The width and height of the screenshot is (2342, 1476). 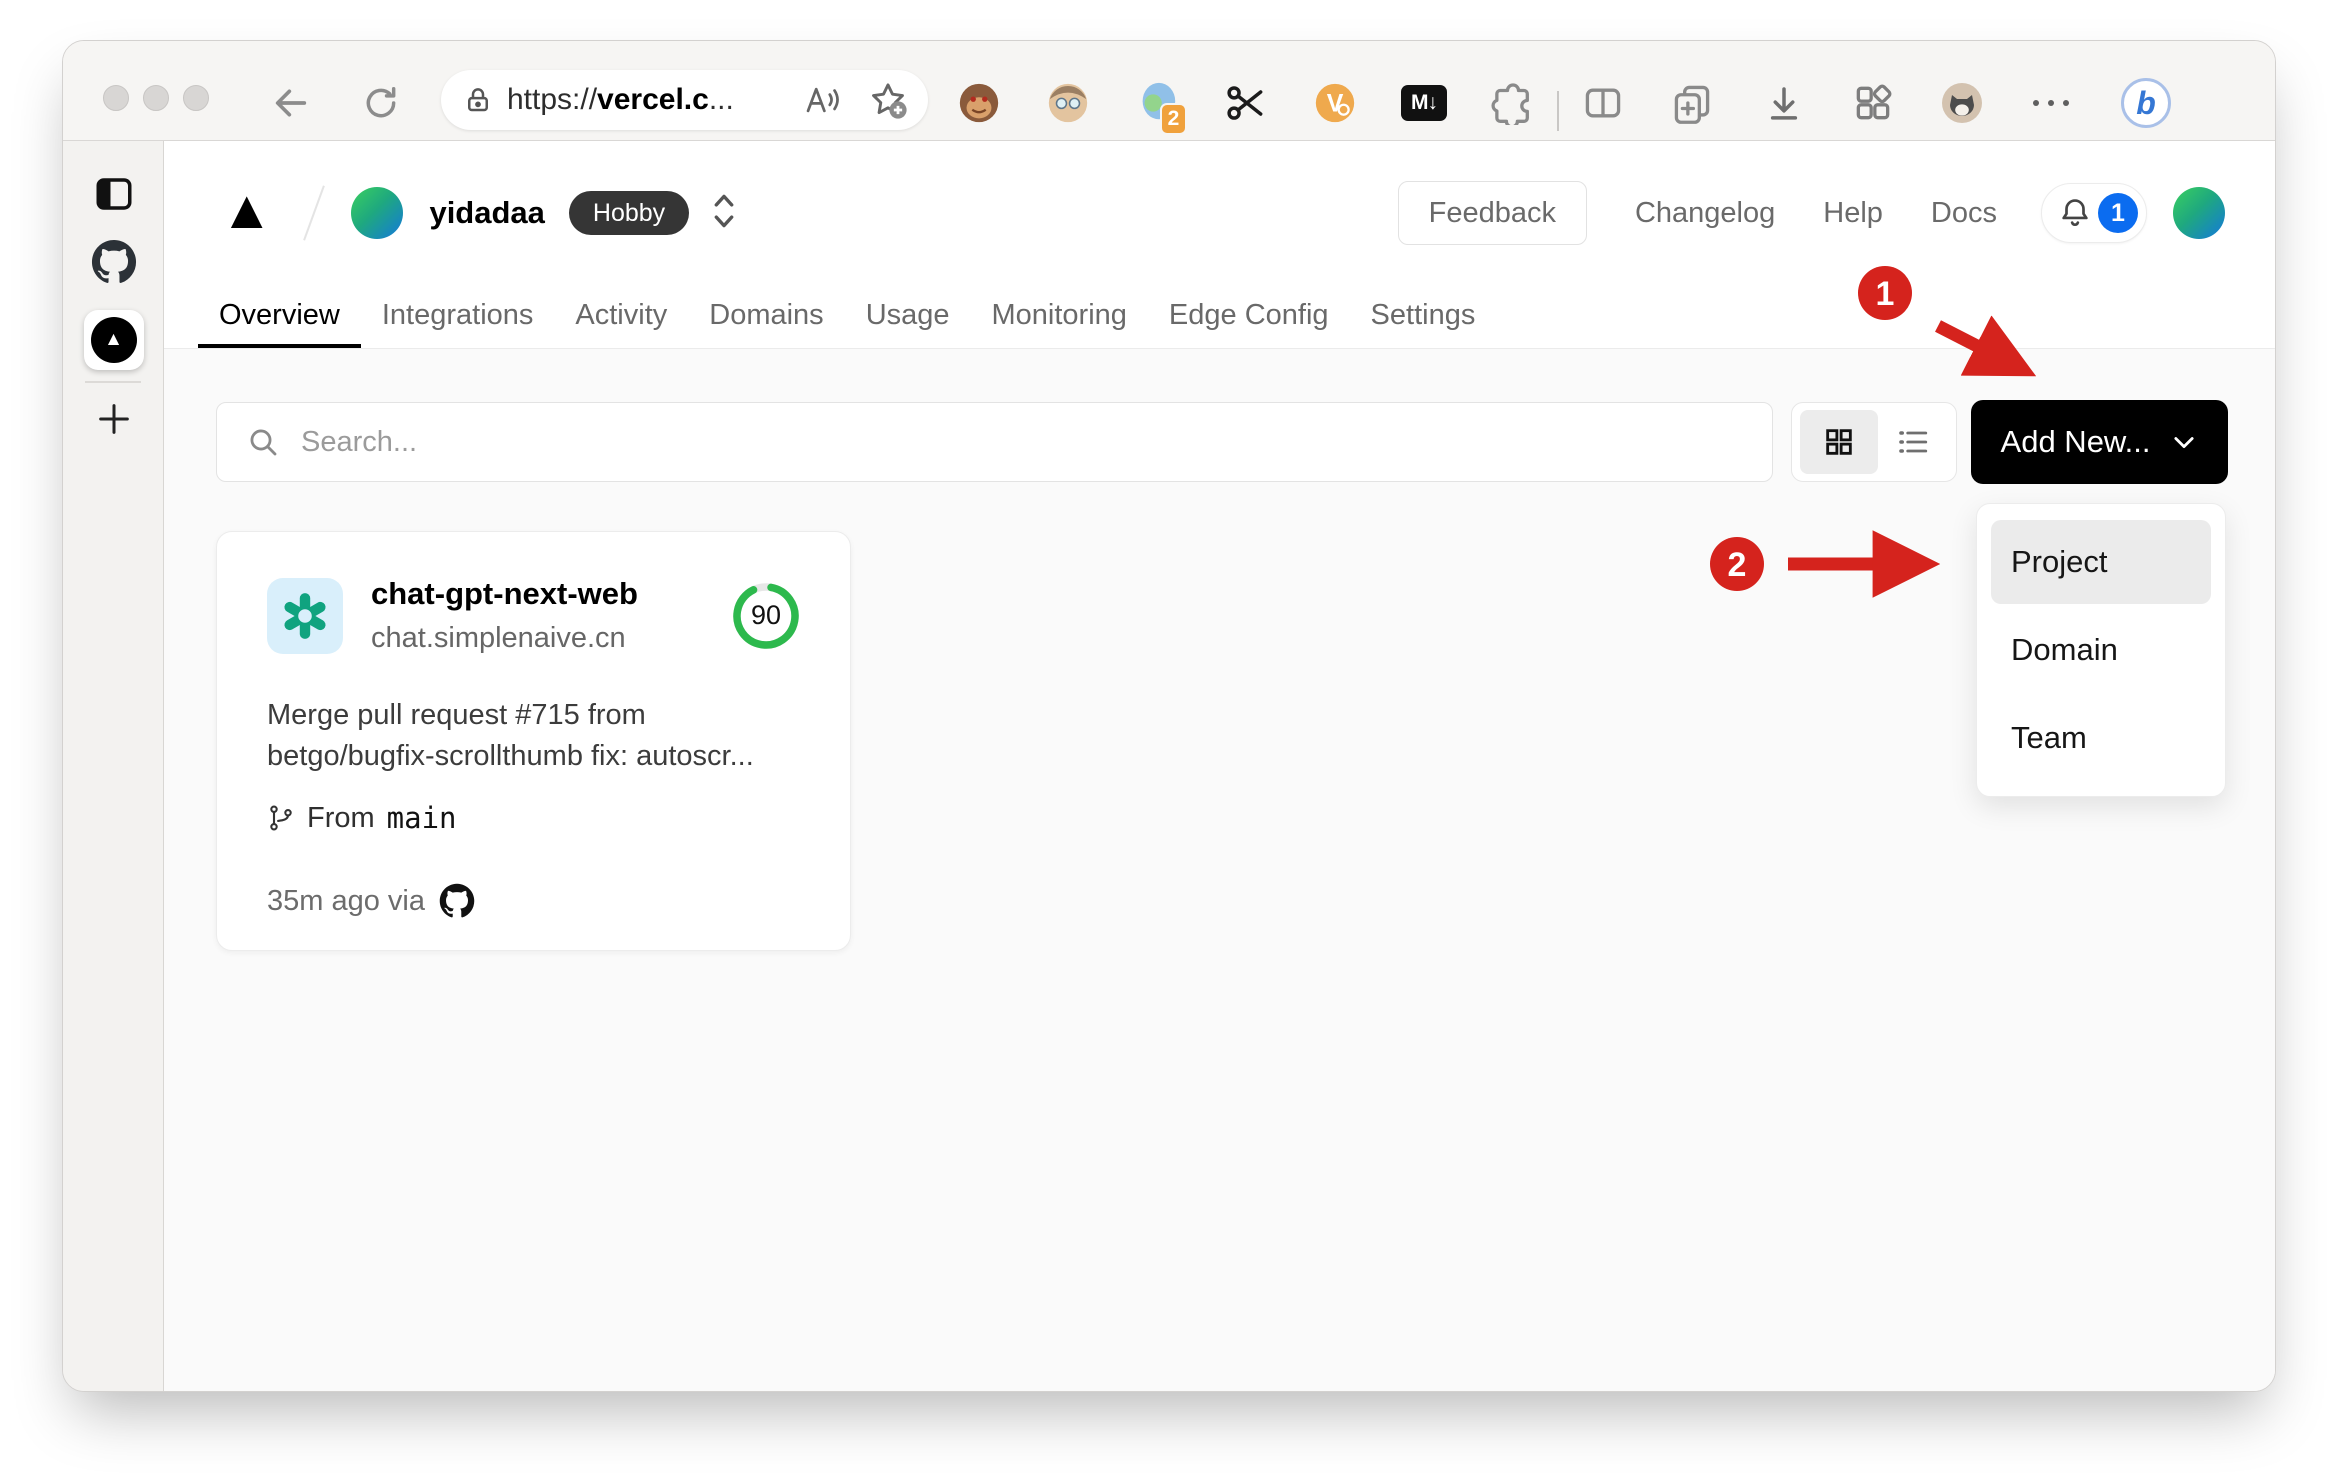 I want to click on grid-view-button, so click(x=1839, y=442).